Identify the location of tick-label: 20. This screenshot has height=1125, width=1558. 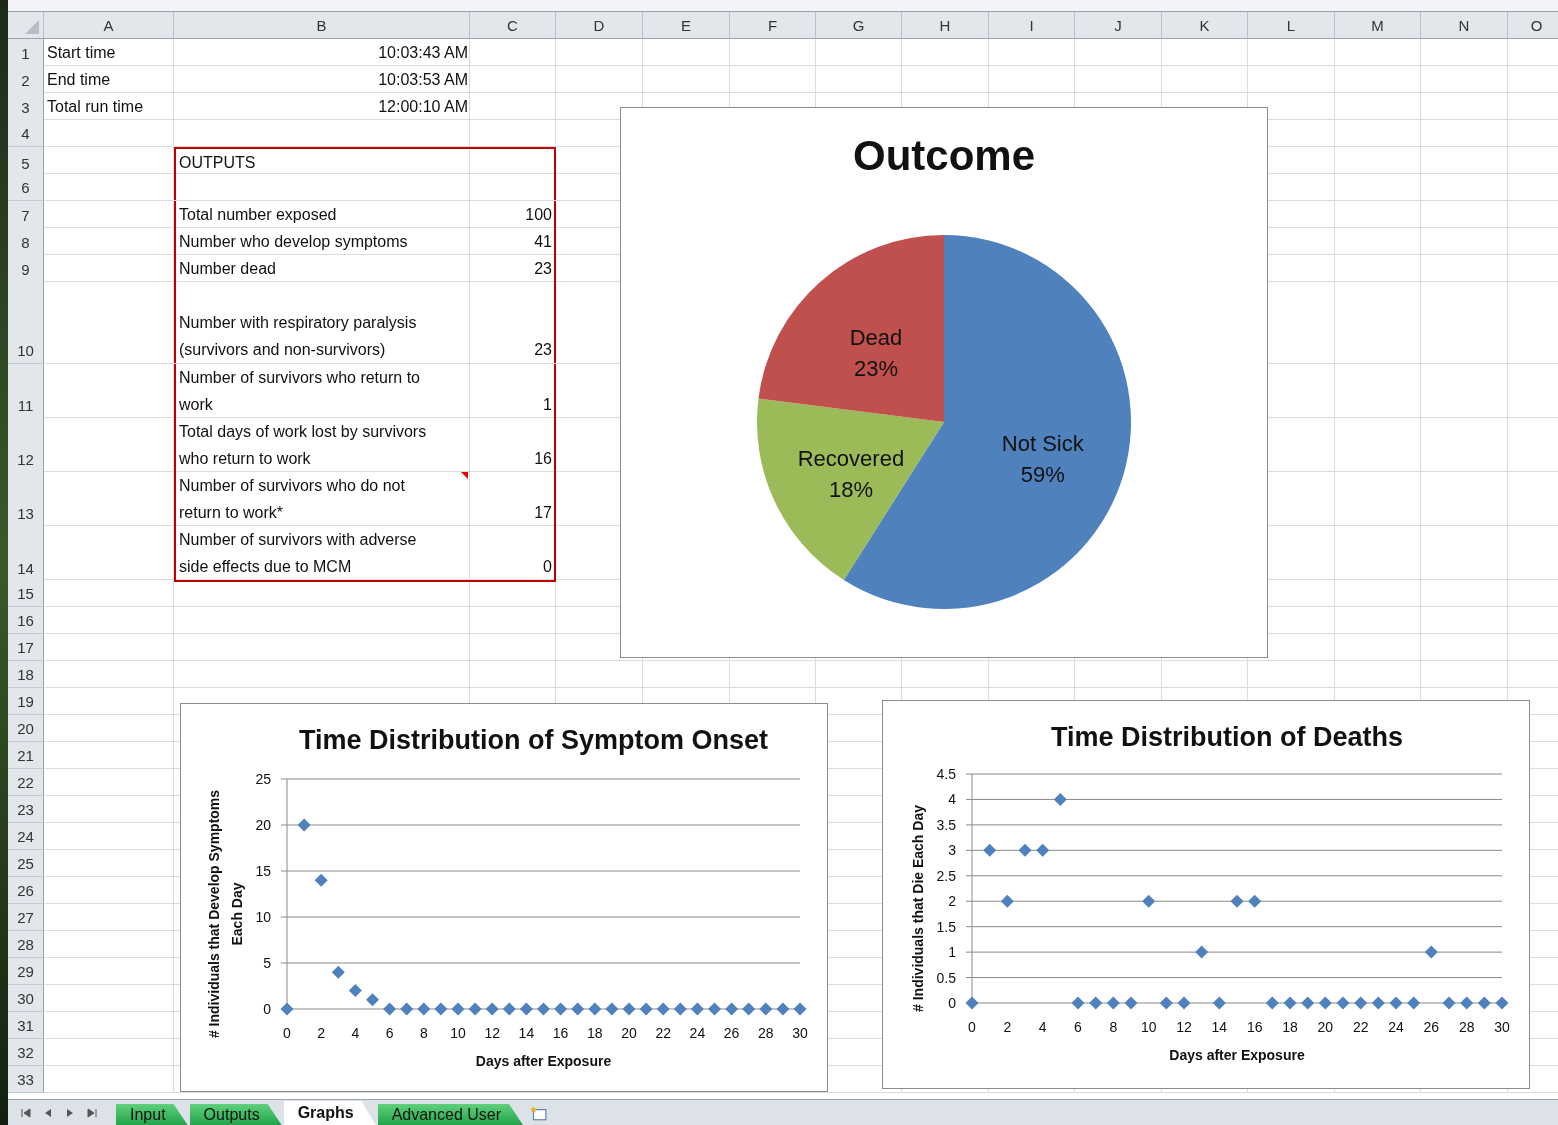
(629, 1033).